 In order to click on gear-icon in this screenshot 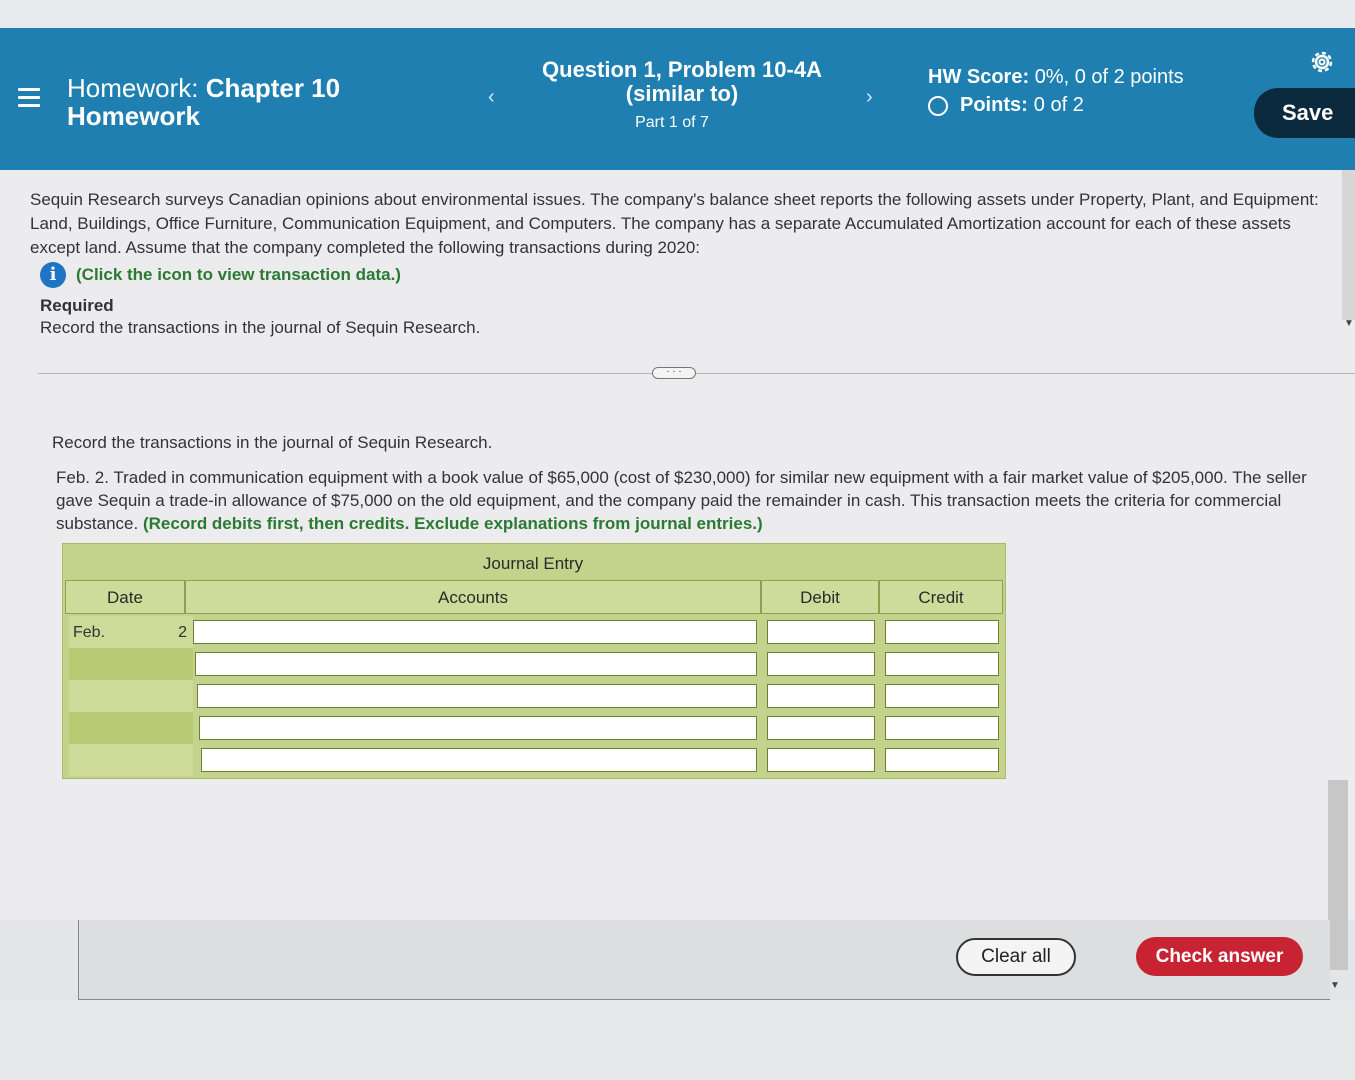, I will do `click(1322, 62)`.